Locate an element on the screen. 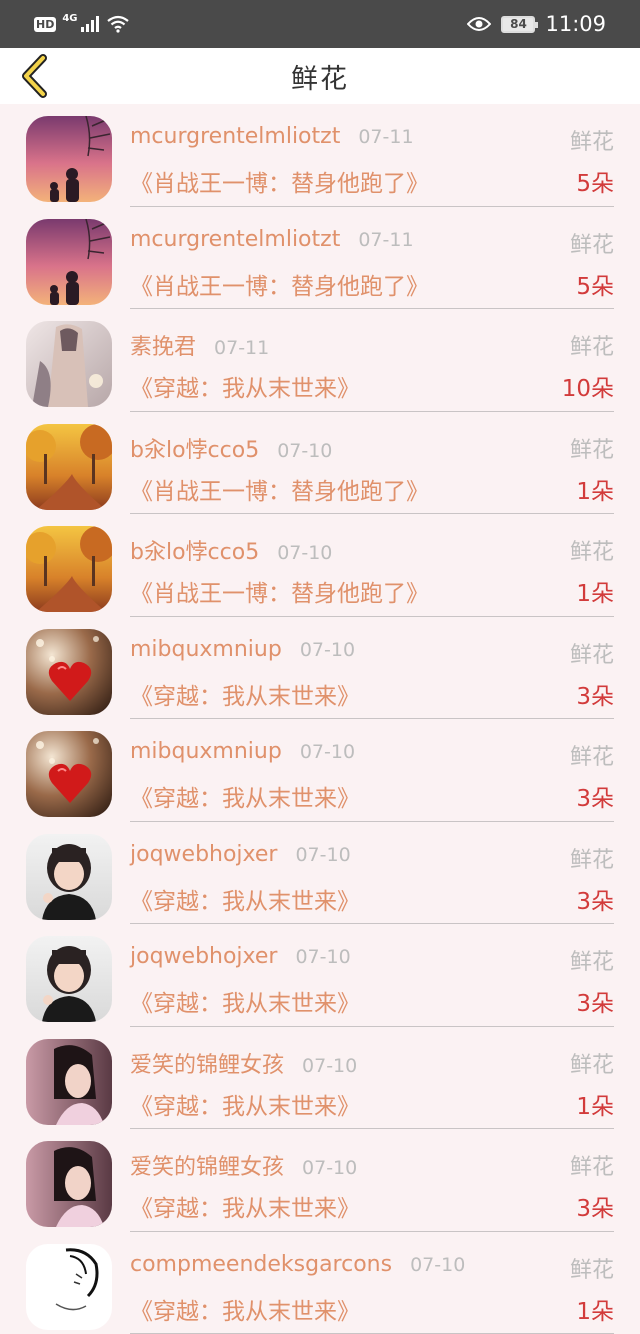  nav-bar: 鲜花 is located at coordinates (320, 76).